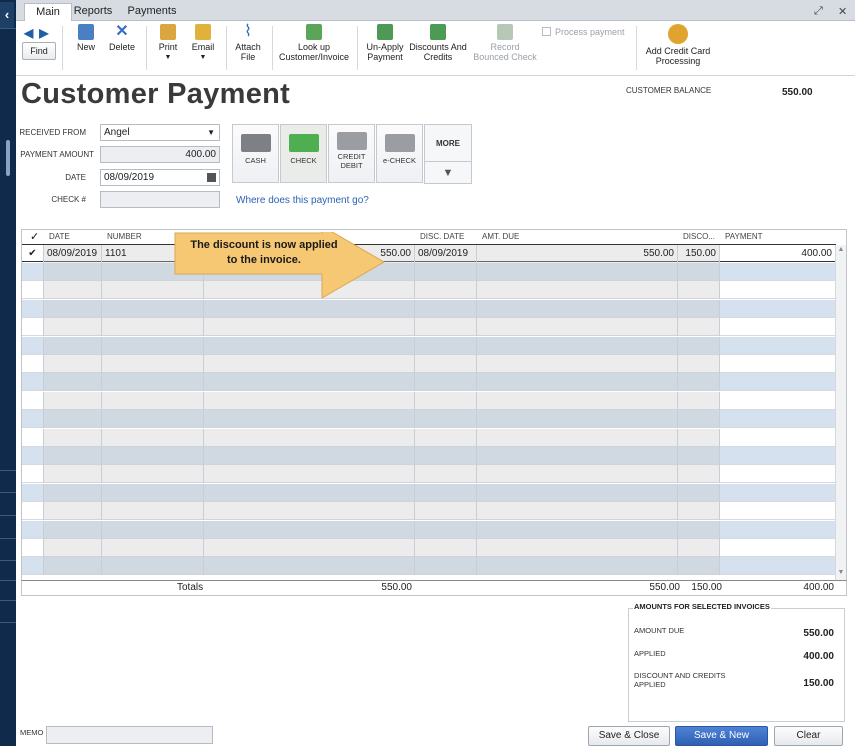 The height and width of the screenshot is (746, 855). I want to click on received-from-dropdown: Angel ▼, so click(160, 132).